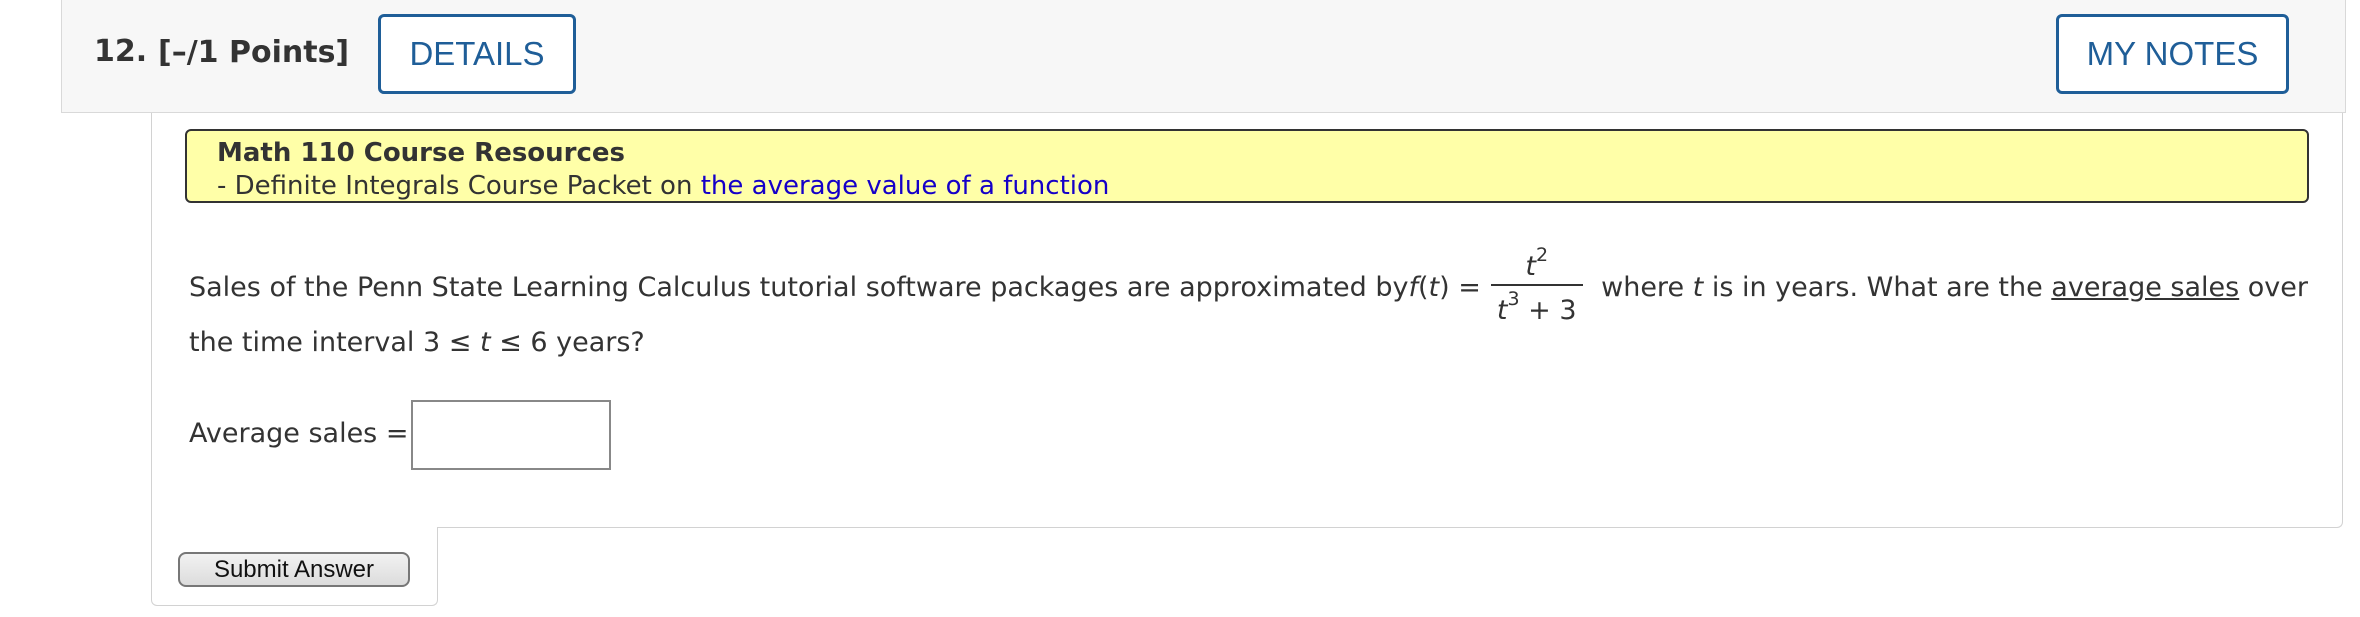 The image size is (2360, 617). I want to click on statement-line2-a: the time interval, so click(306, 342).